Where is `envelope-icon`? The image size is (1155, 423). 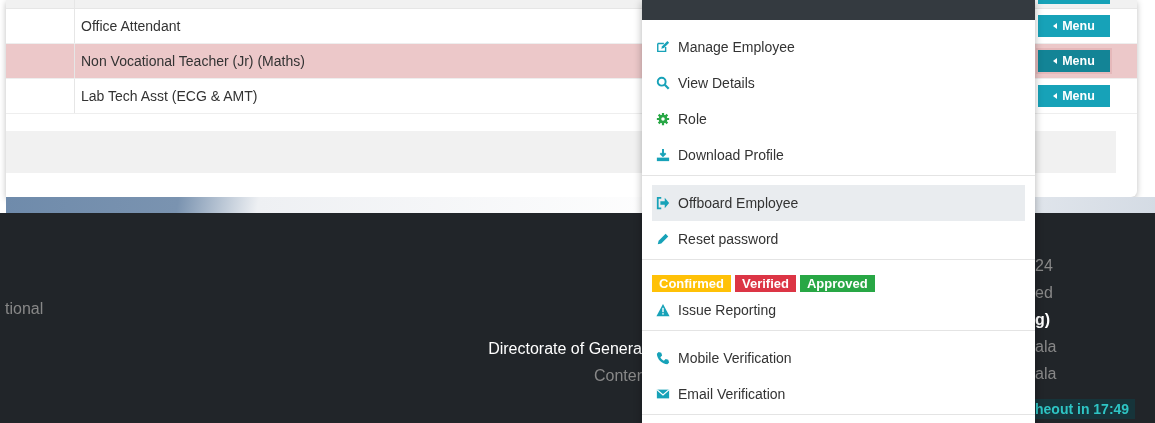 envelope-icon is located at coordinates (663, 394).